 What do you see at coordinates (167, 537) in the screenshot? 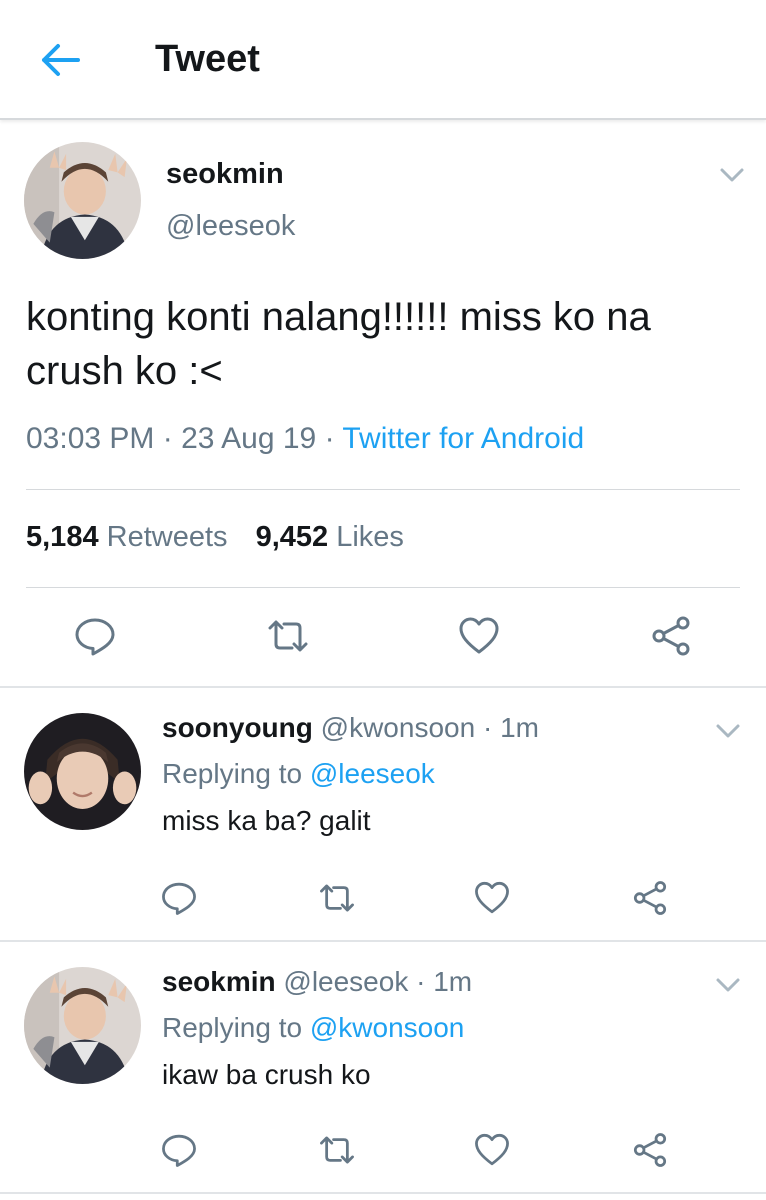
I see `retweets-label: Retweets` at bounding box center [167, 537].